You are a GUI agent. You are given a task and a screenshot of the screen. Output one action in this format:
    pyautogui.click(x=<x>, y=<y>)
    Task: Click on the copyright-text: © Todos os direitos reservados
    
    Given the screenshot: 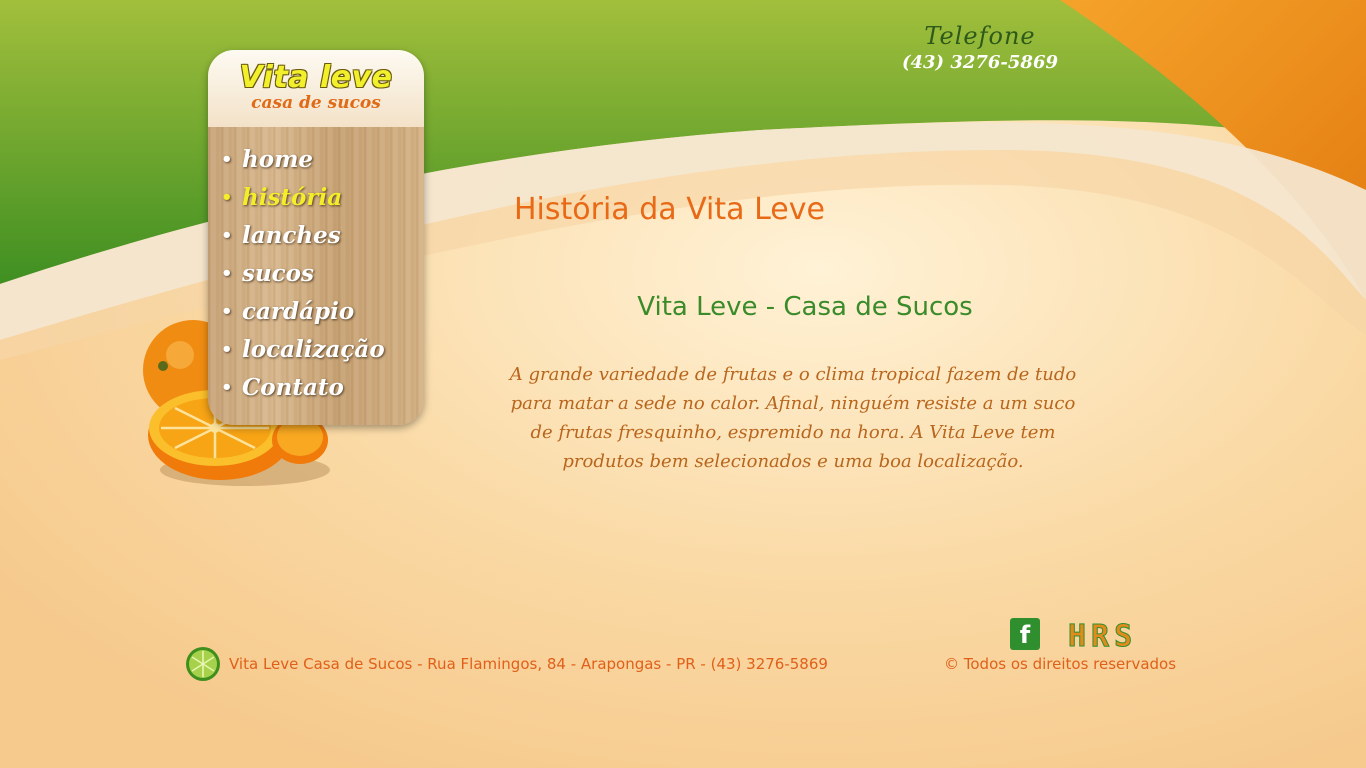 What is the action you would take?
    pyautogui.click(x=1060, y=664)
    